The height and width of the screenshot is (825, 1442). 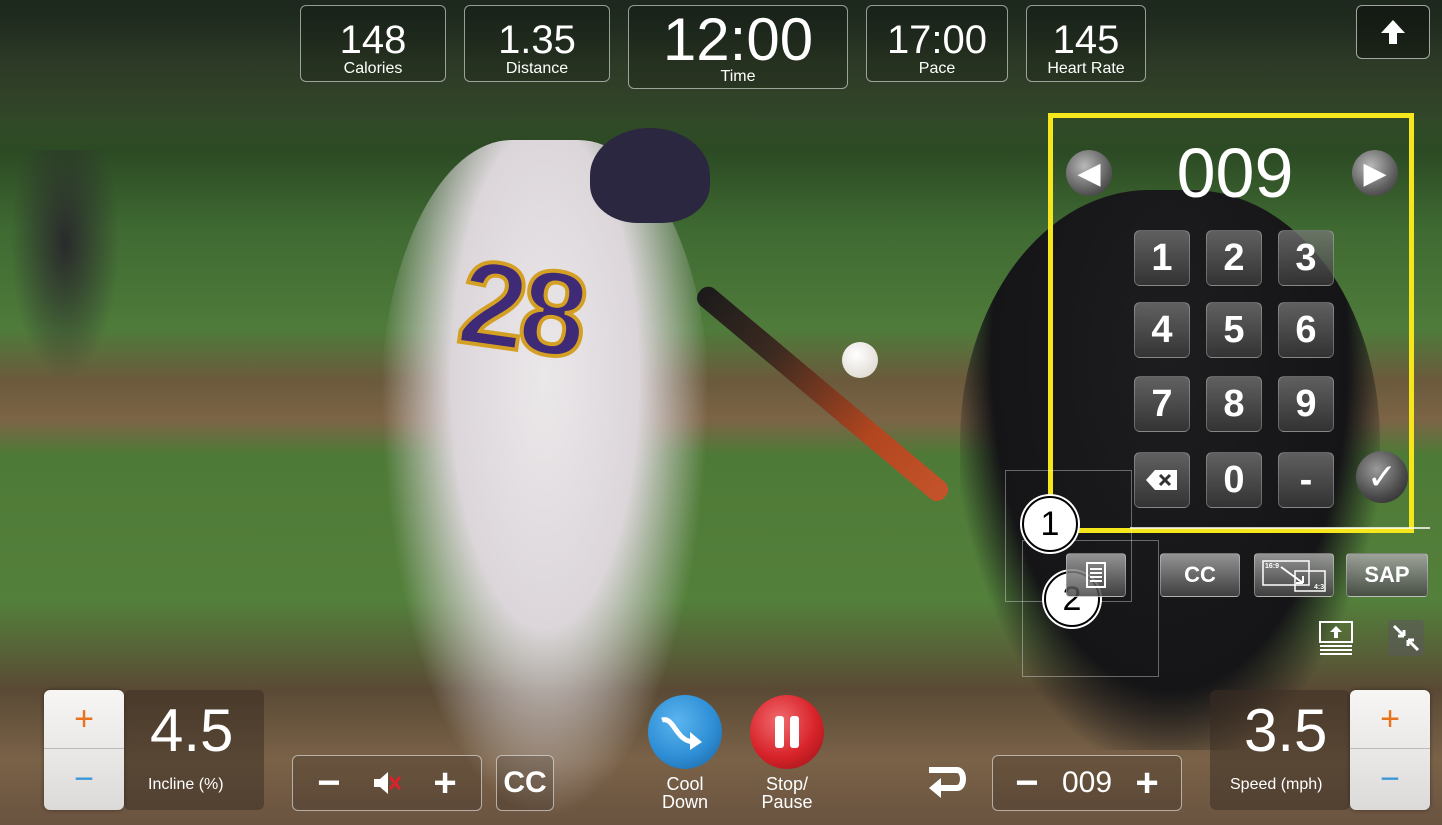 I want to click on stat-label: Calories, so click(x=373, y=68).